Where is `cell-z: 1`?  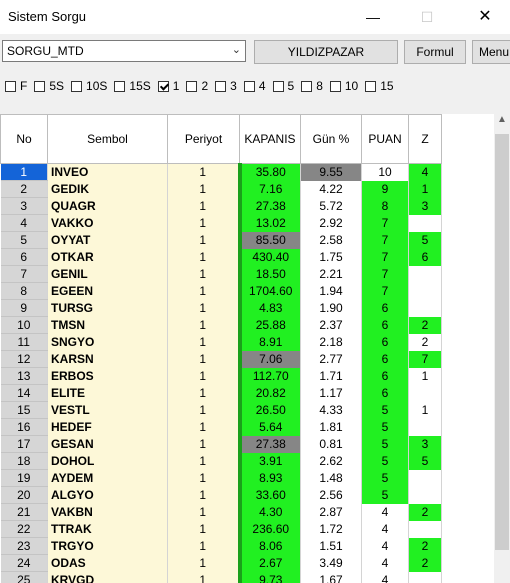 cell-z: 1 is located at coordinates (425, 189).